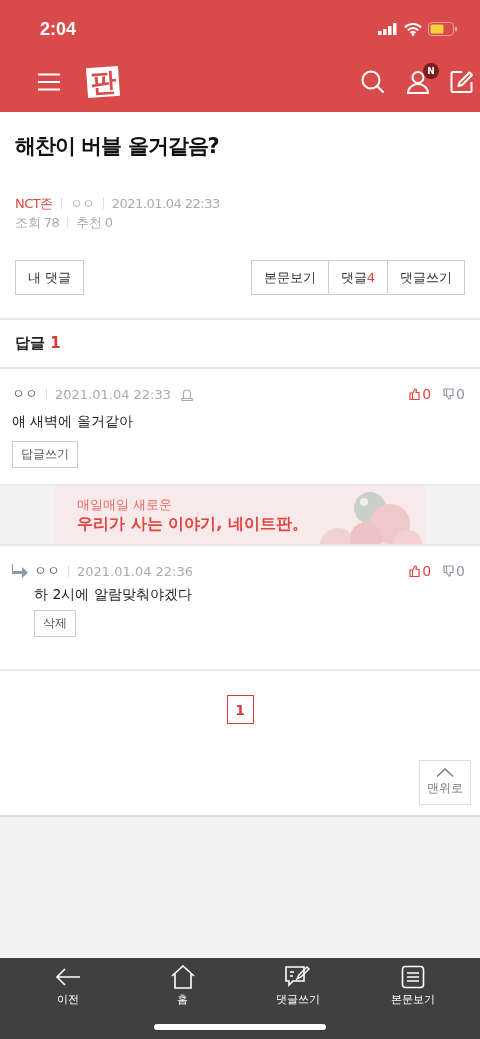 The width and height of the screenshot is (480, 1039). I want to click on comment-date: 2021.01.04 22:36, so click(135, 571).